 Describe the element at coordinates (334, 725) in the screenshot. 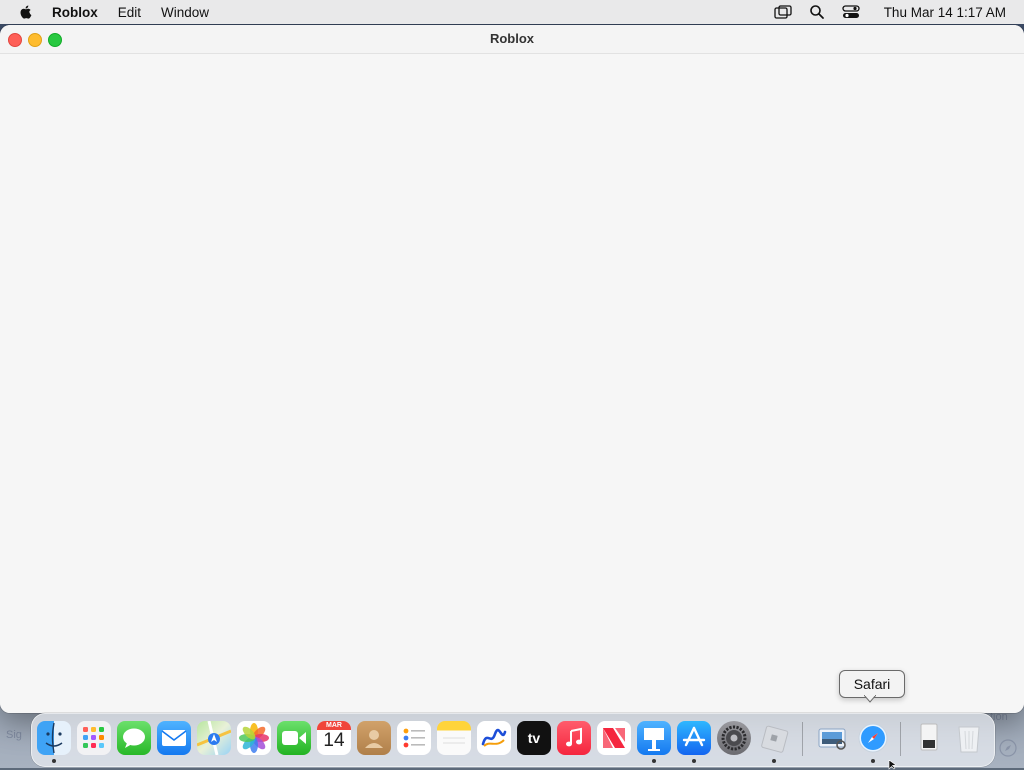

I see `calendar-month: MAR` at that location.